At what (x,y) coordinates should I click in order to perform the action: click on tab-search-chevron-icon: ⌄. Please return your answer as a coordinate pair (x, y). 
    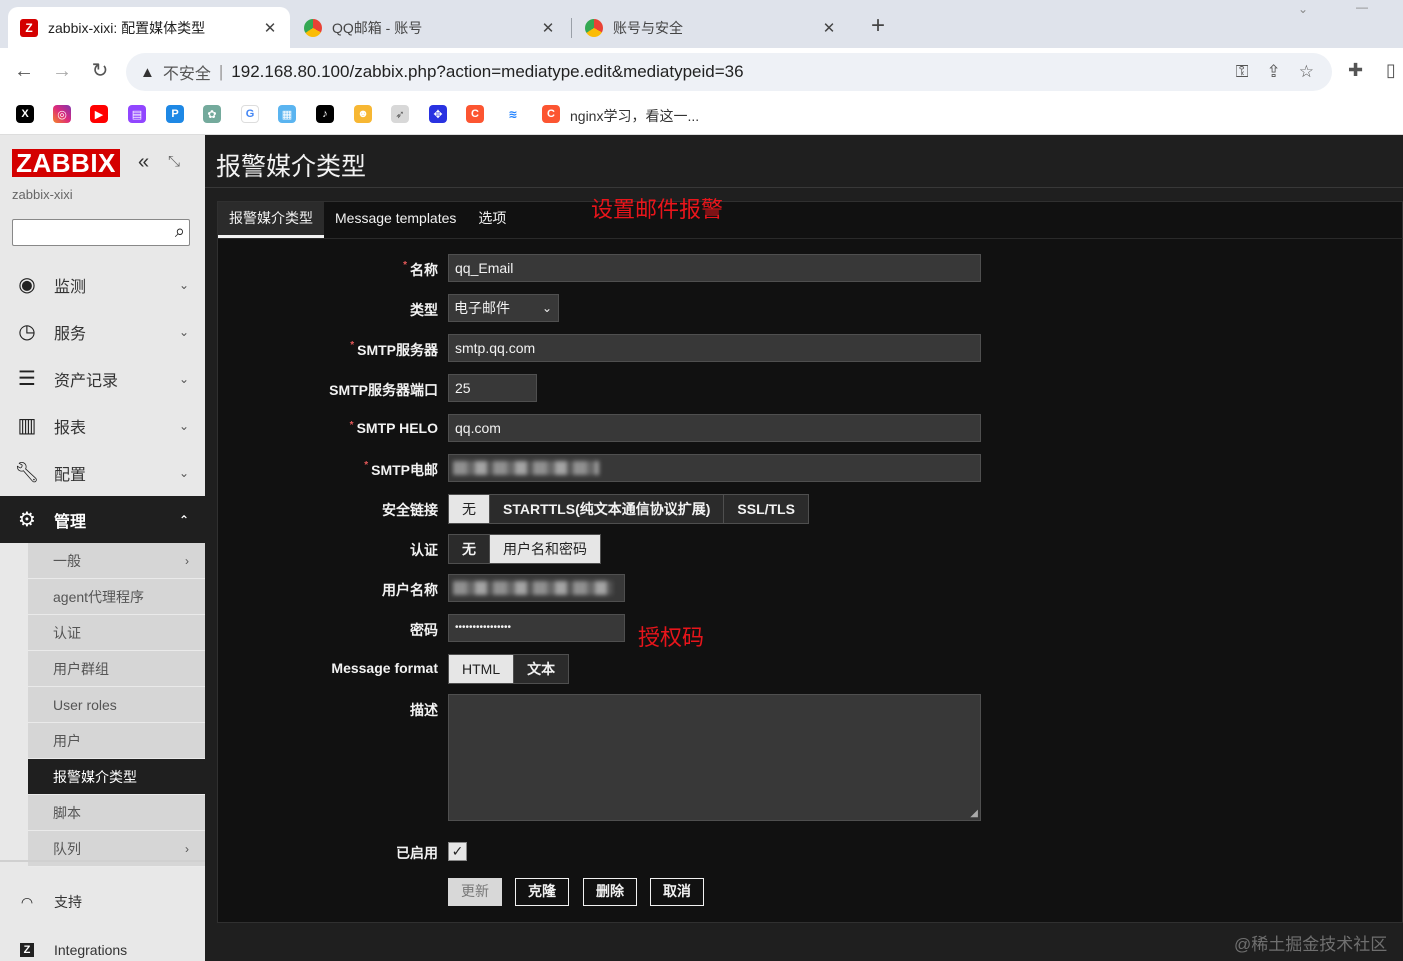
    Looking at the image, I should click on (1303, 9).